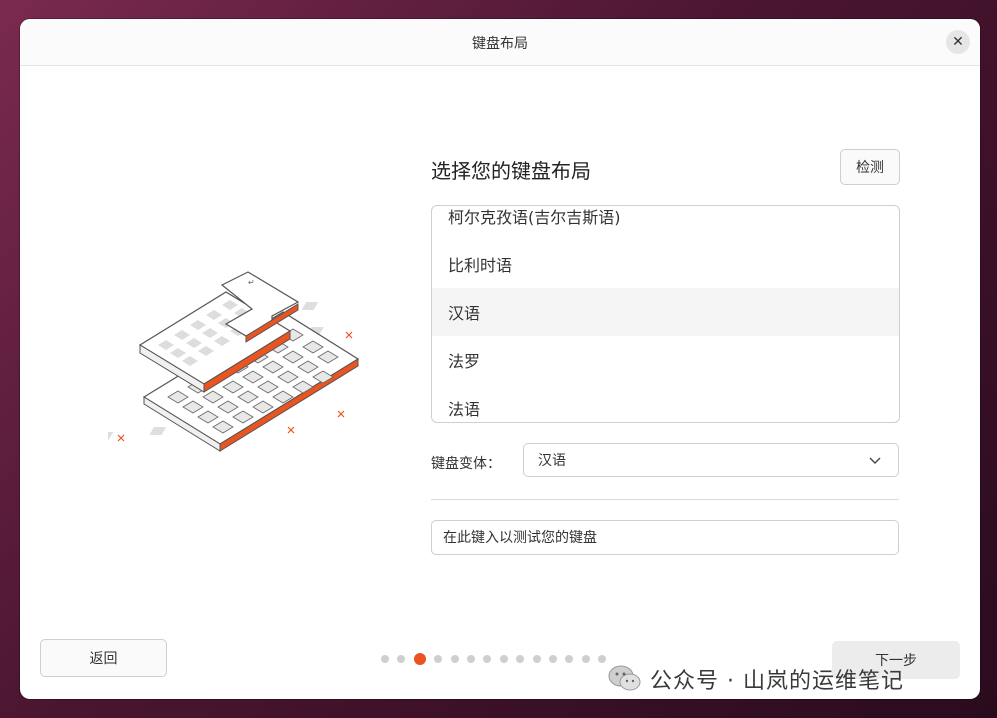  I want to click on keyboard-layout-list: 柯尔克孜语(吉尔吉斯语) 比利时语 汉语 法罗 法语, so click(665, 314).